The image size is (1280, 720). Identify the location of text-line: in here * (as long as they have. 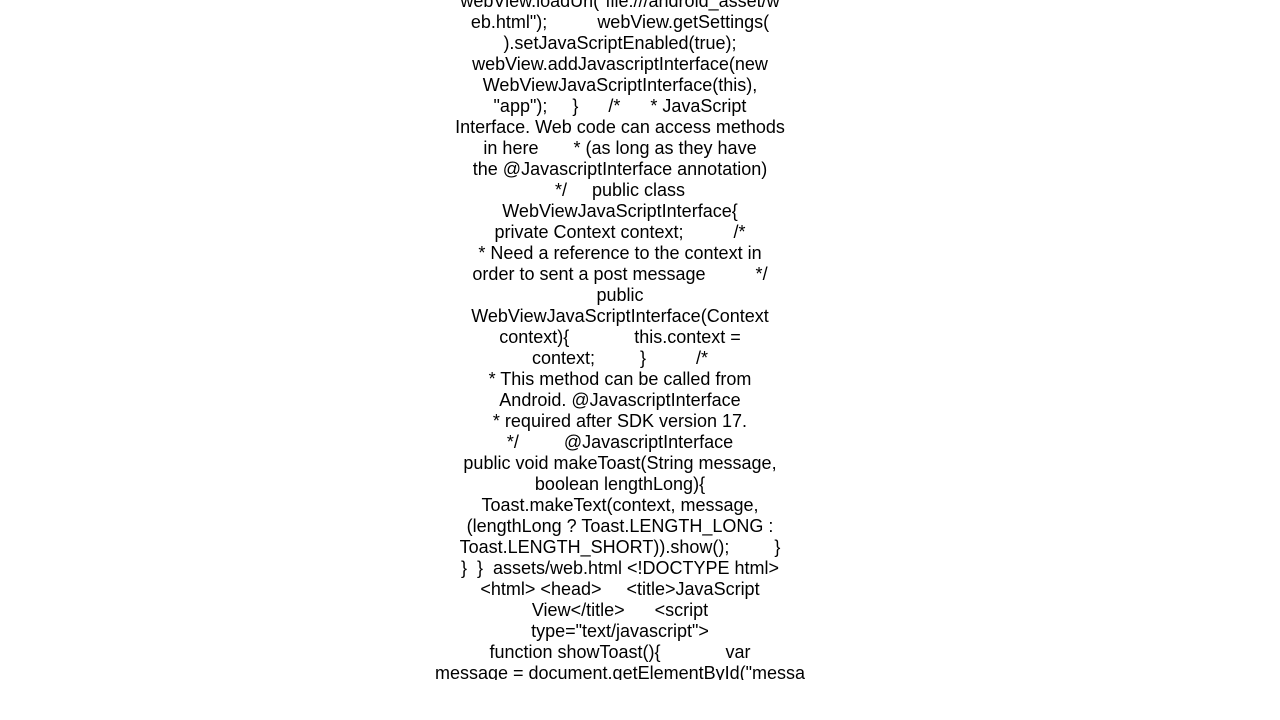
(620, 148).